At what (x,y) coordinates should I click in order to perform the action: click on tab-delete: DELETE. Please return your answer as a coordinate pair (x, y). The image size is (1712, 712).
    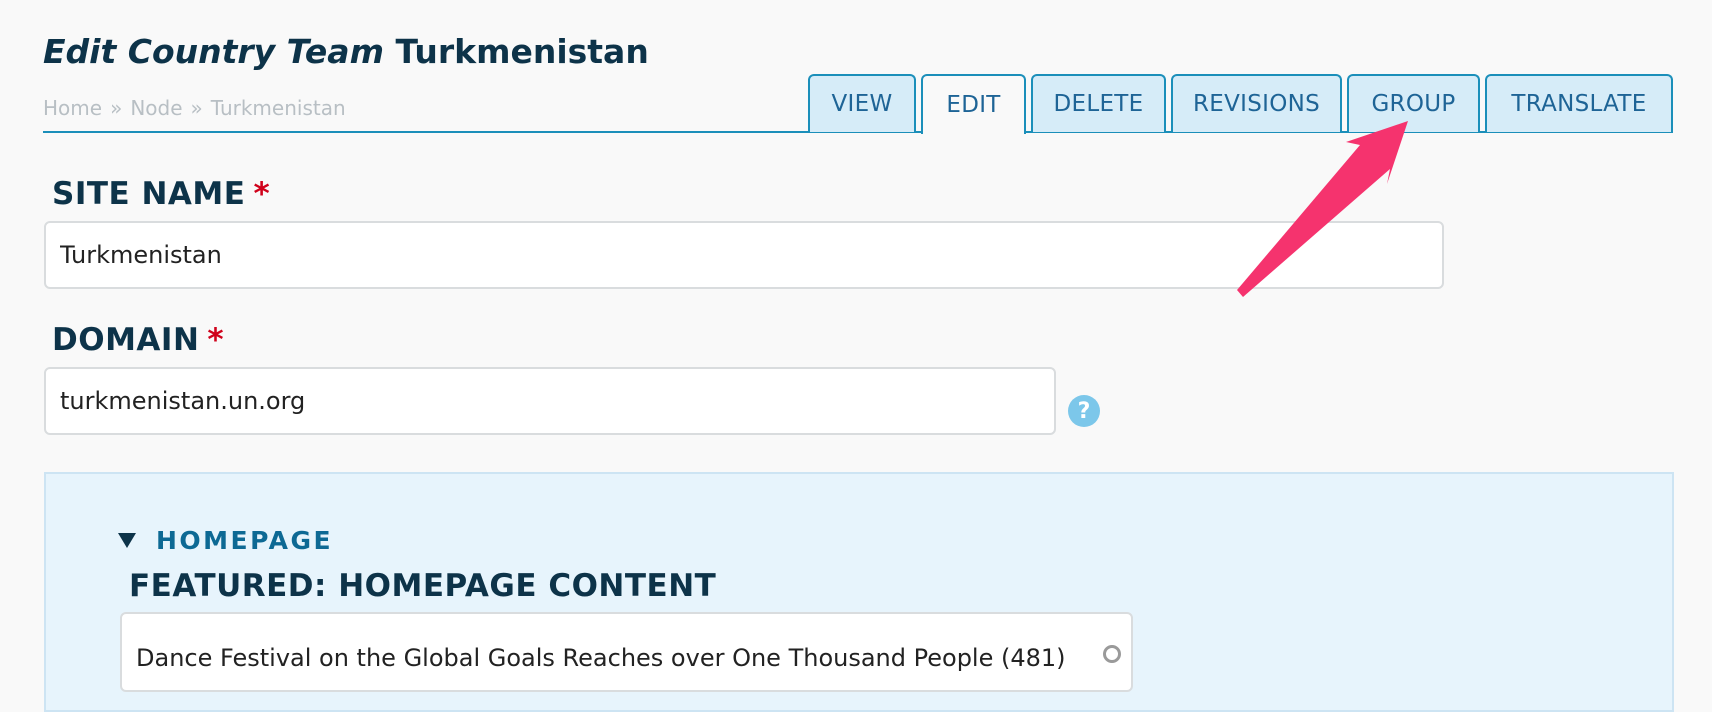
    Looking at the image, I should click on (1098, 103).